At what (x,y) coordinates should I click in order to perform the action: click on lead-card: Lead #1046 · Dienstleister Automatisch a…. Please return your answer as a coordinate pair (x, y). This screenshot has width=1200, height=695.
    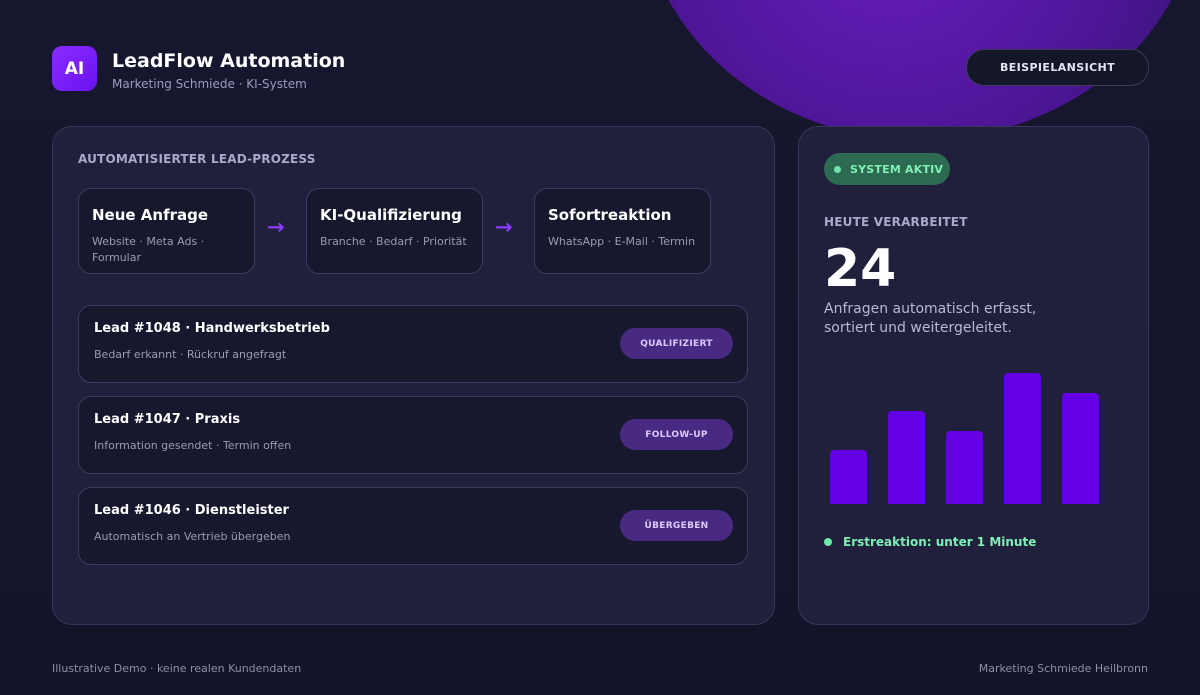
    Looking at the image, I should click on (413, 526).